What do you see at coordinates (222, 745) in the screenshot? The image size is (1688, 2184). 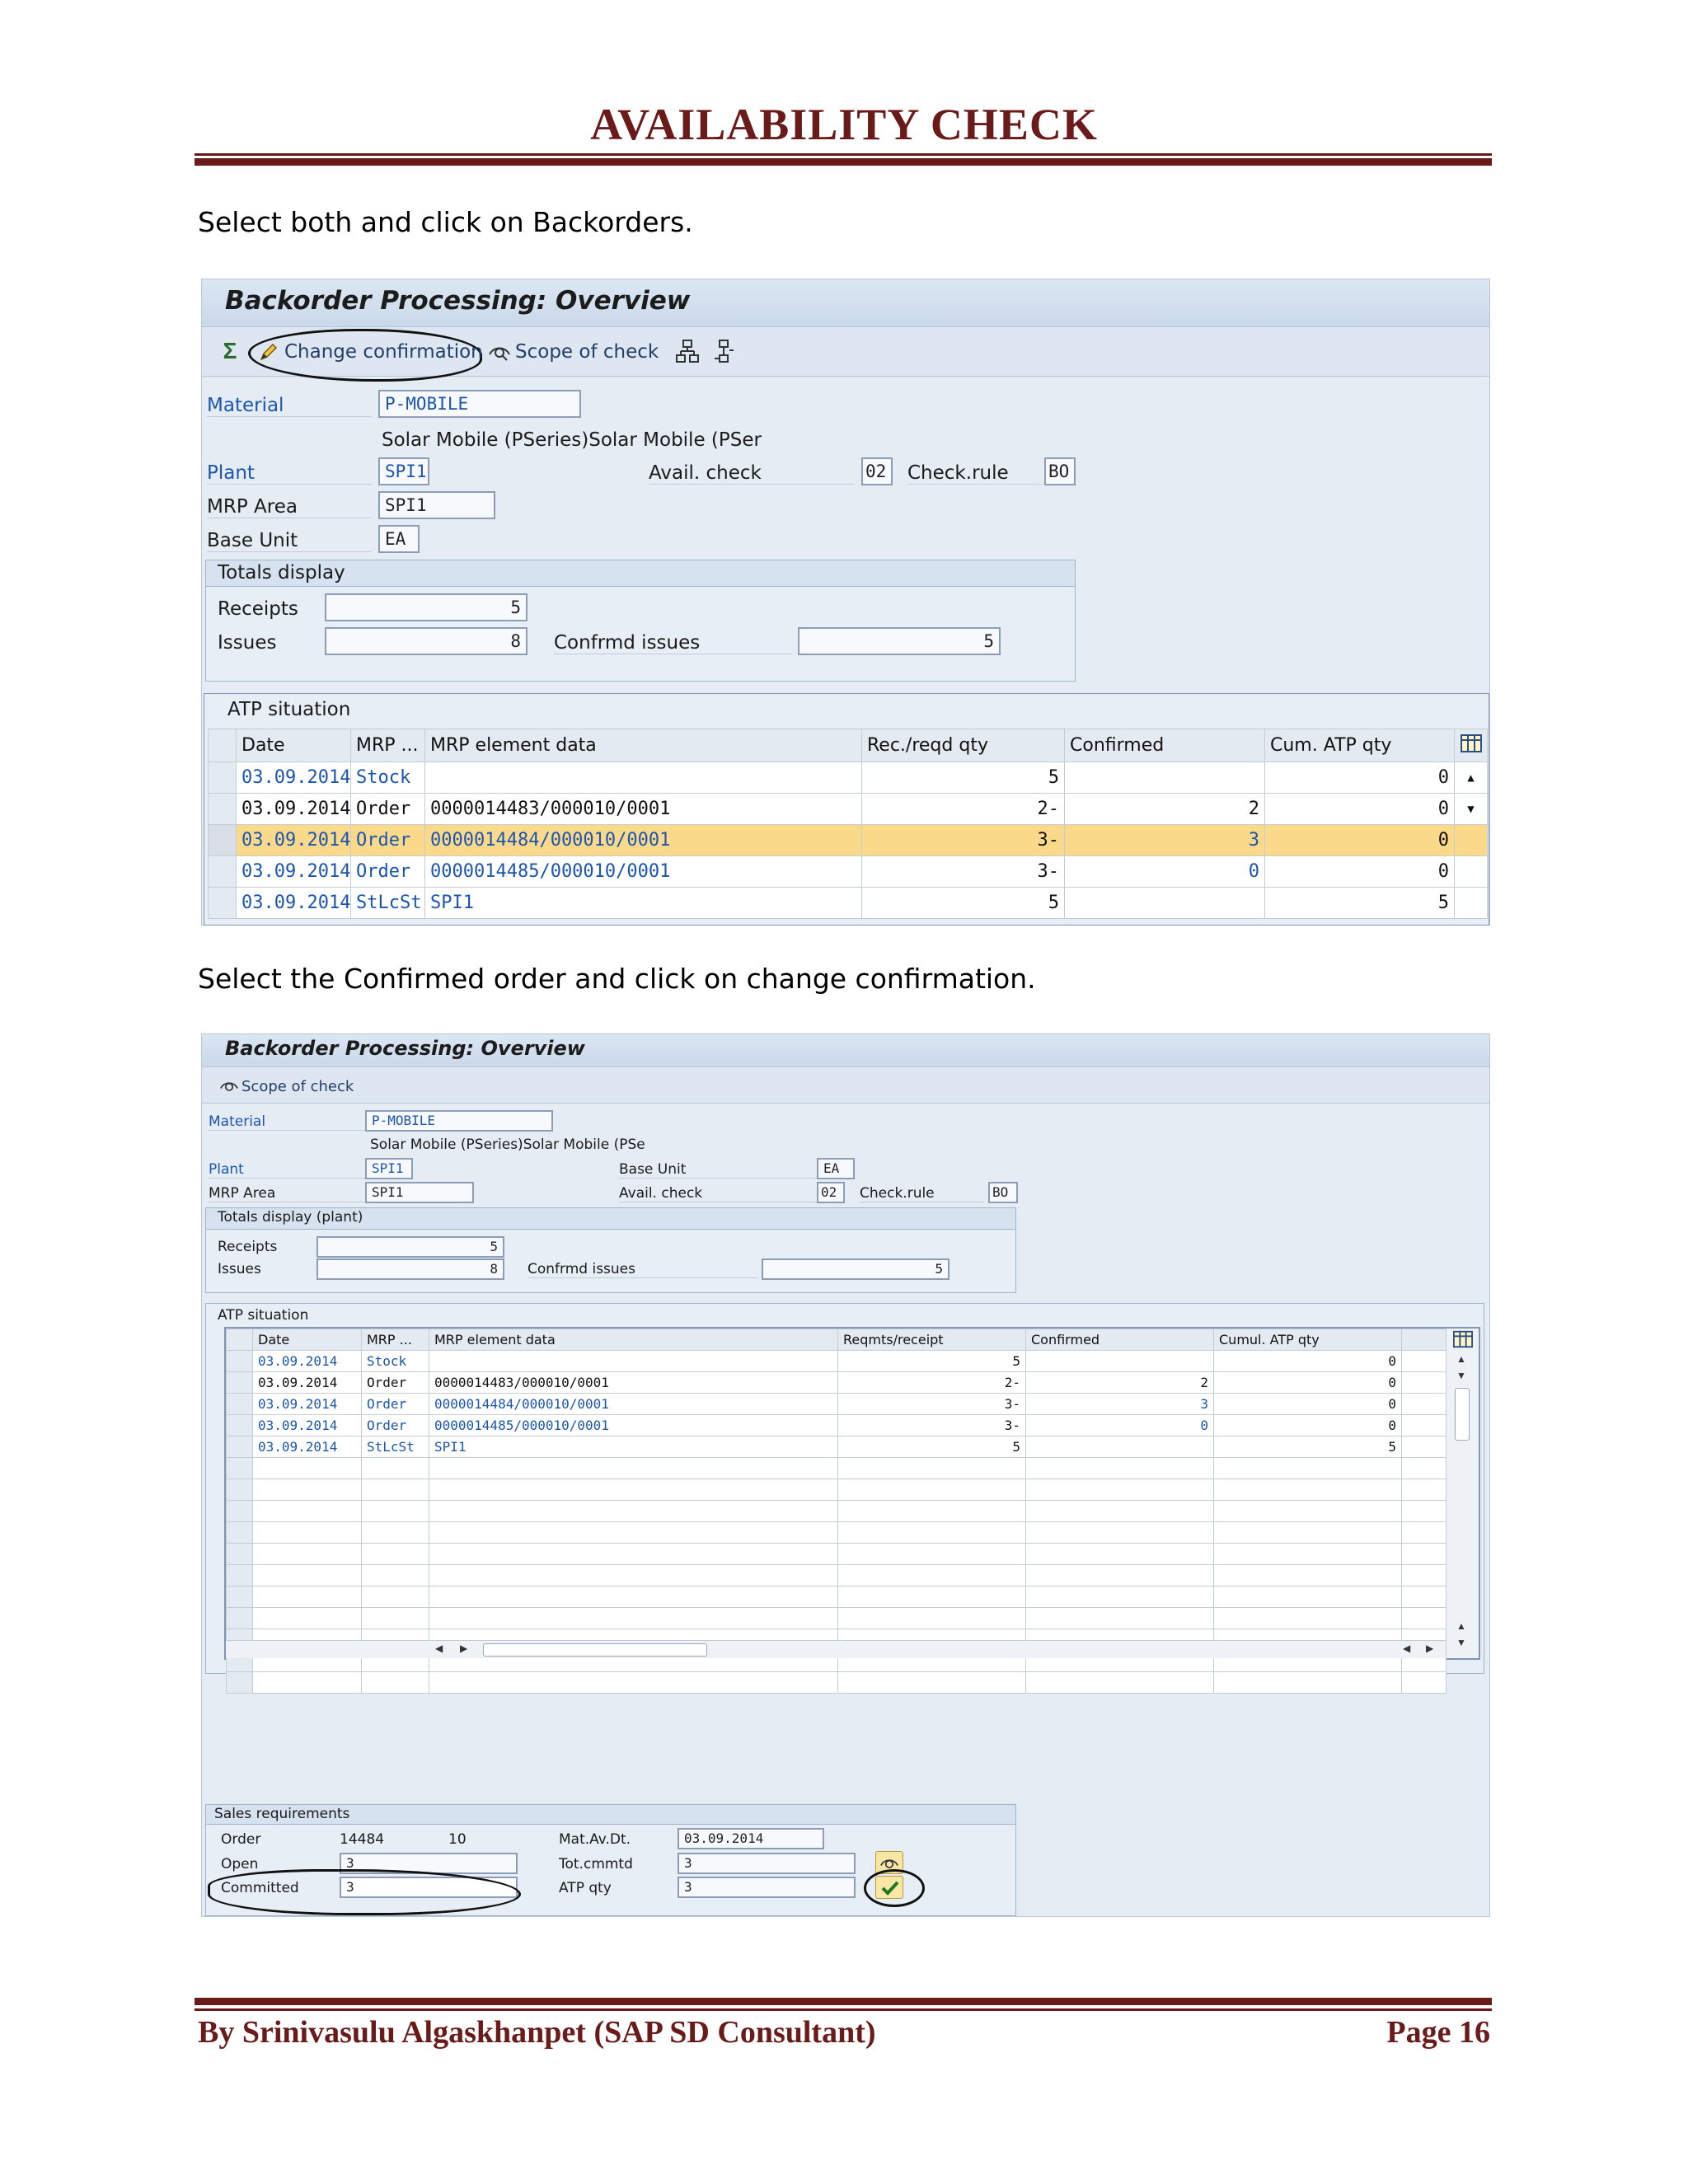 I see `row-selector-header` at bounding box center [222, 745].